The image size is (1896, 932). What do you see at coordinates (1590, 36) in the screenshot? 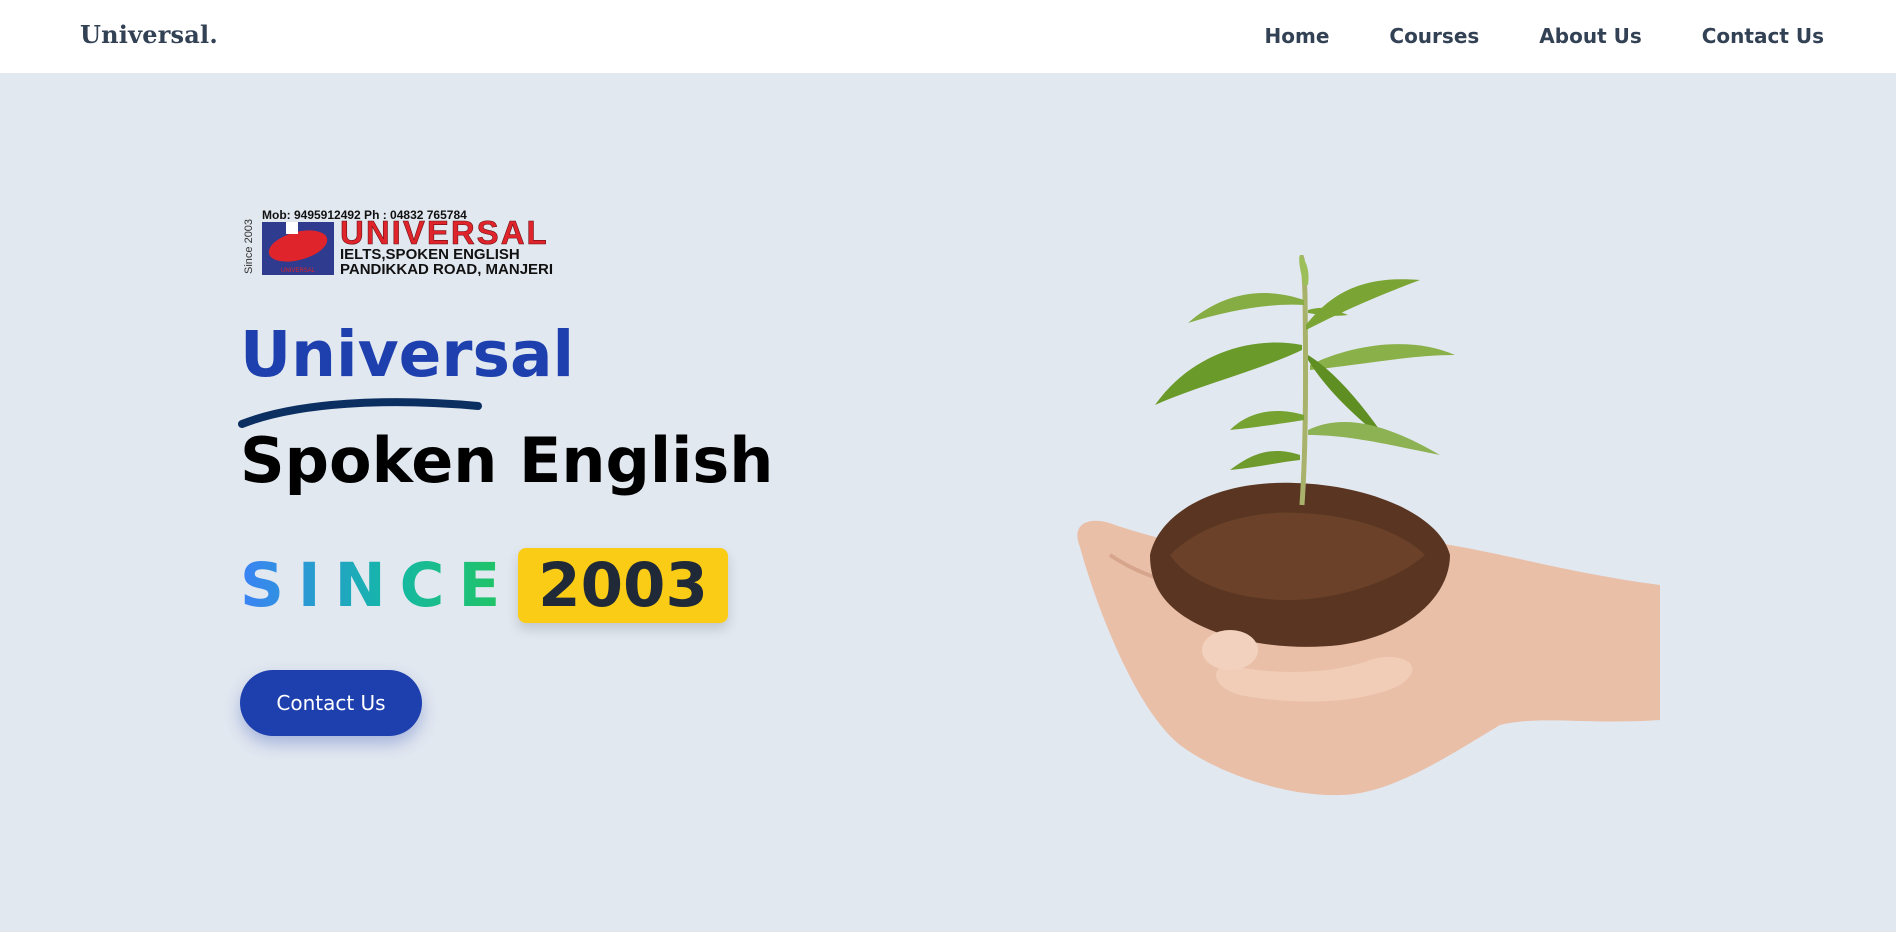
I see `nav-about-link: About Us` at bounding box center [1590, 36].